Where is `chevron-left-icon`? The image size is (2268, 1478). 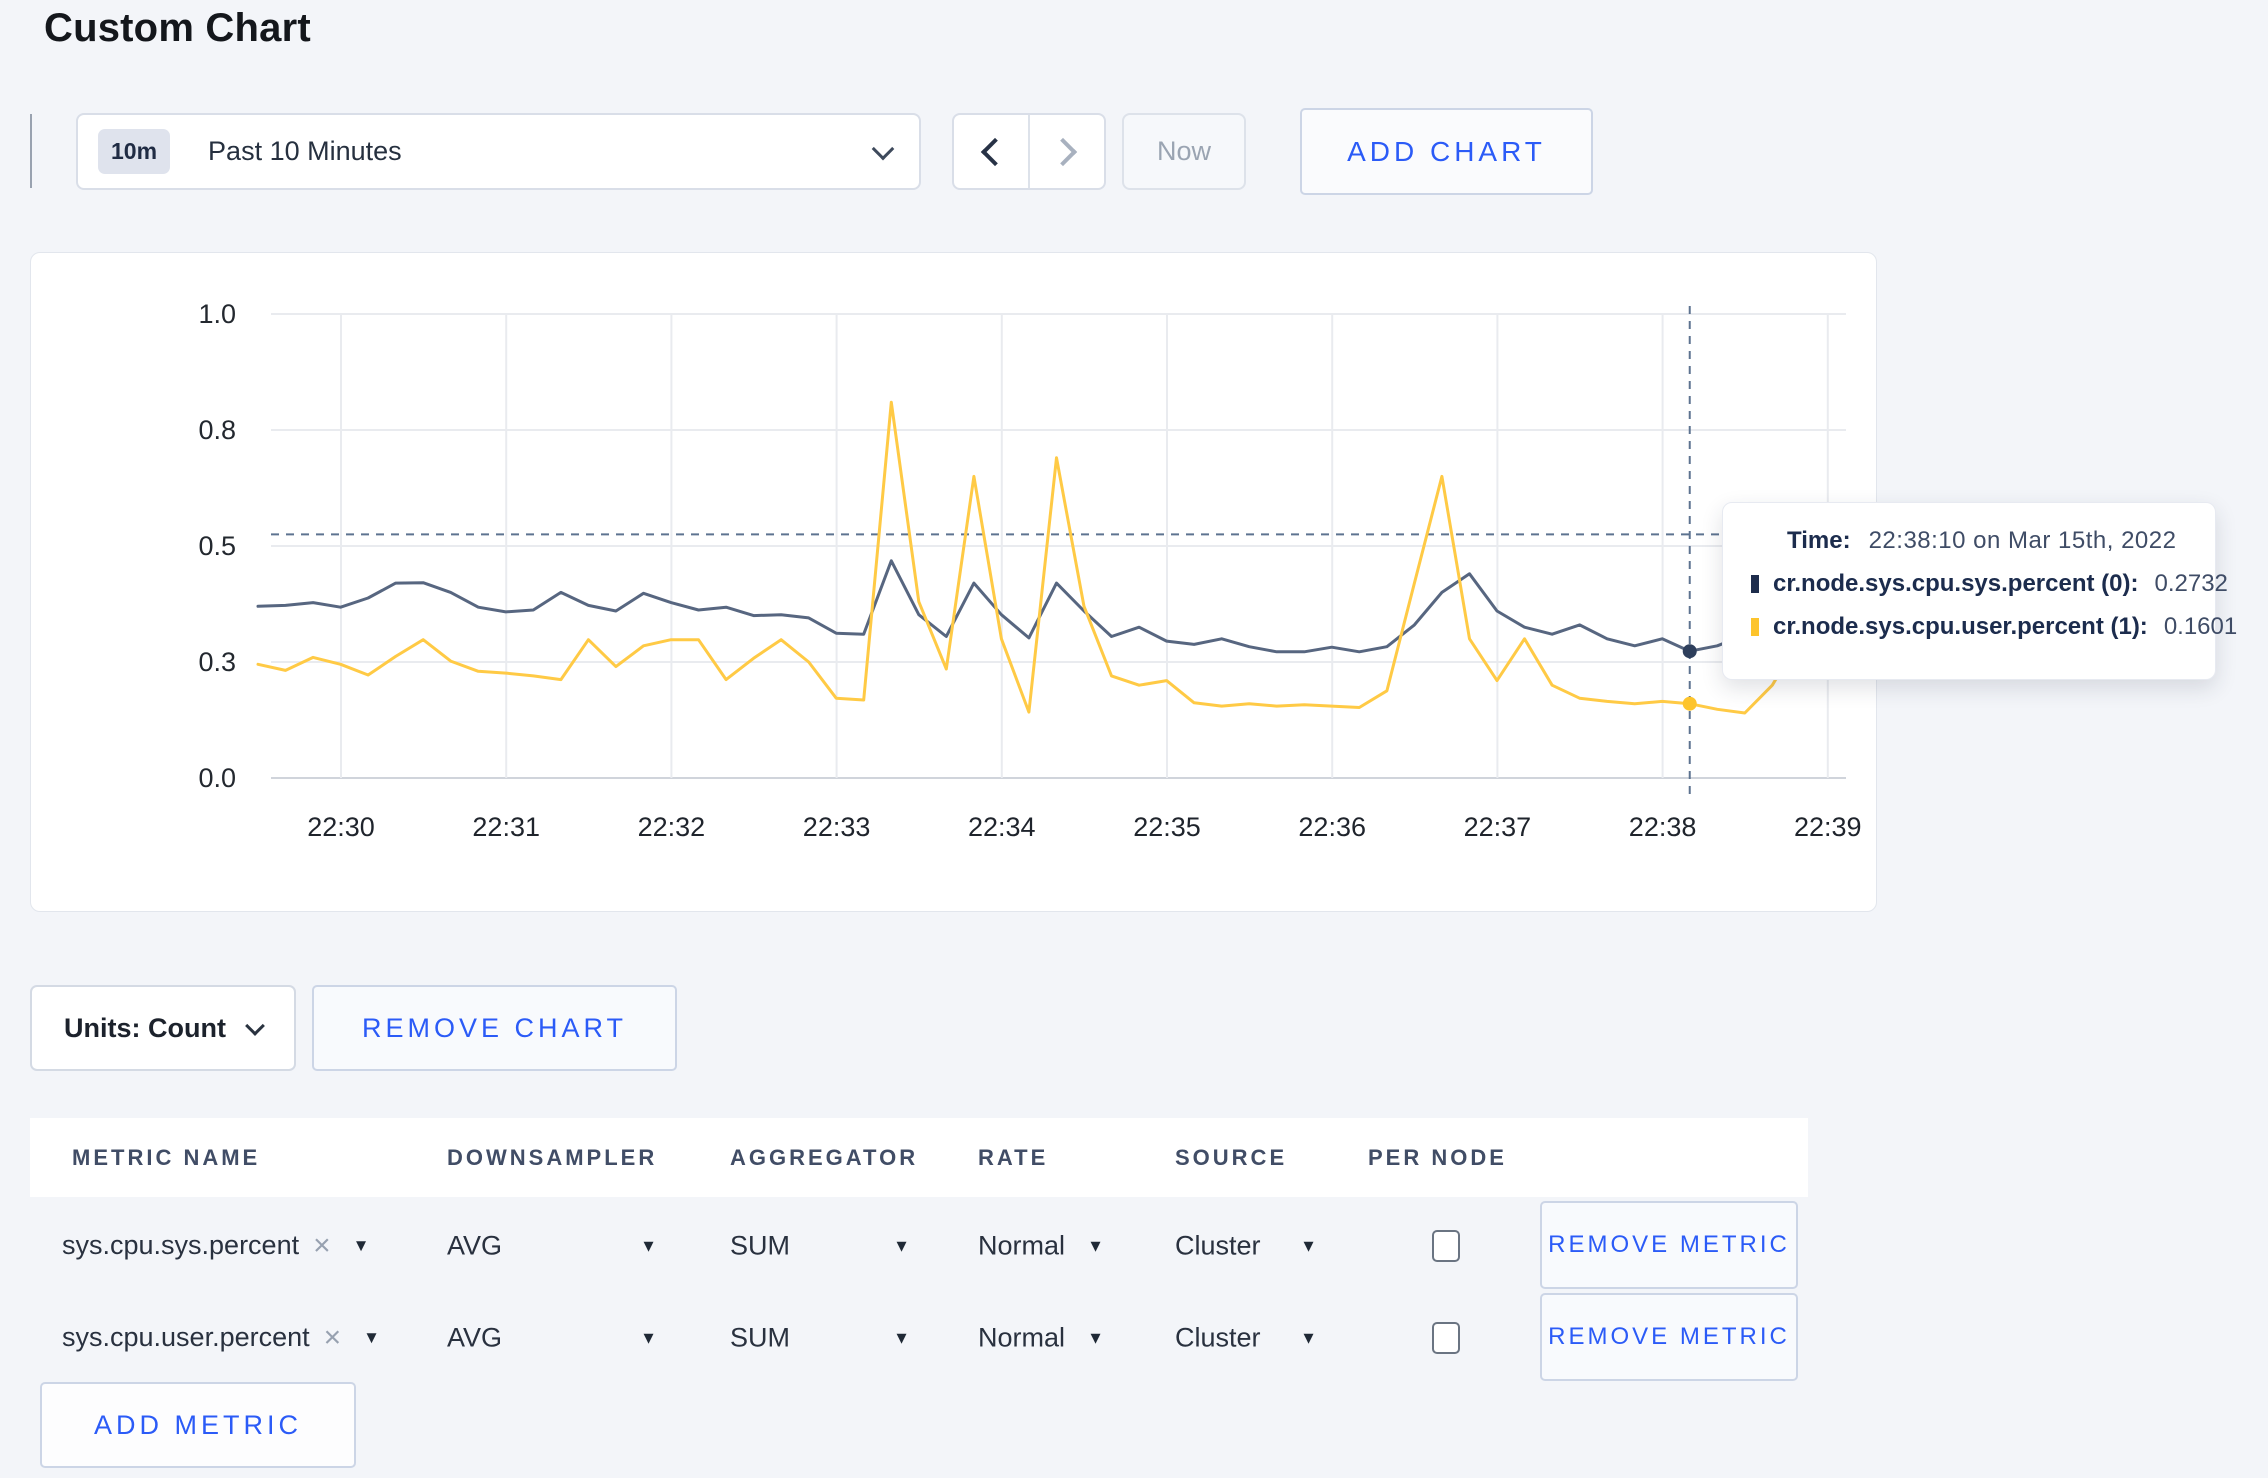
chevron-left-icon is located at coordinates (995, 151).